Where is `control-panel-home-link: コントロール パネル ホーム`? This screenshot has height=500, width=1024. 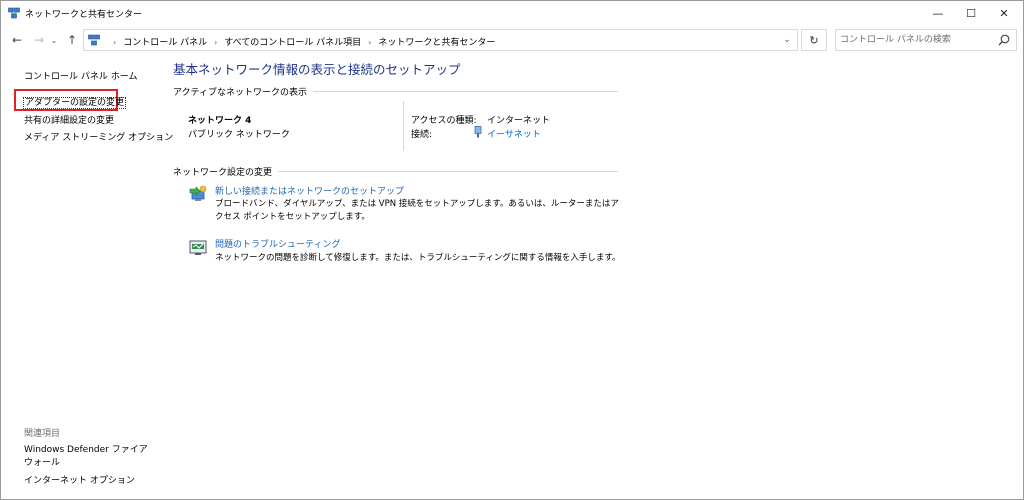
control-panel-home-link: コントロール パネル ホーム is located at coordinates (80, 75).